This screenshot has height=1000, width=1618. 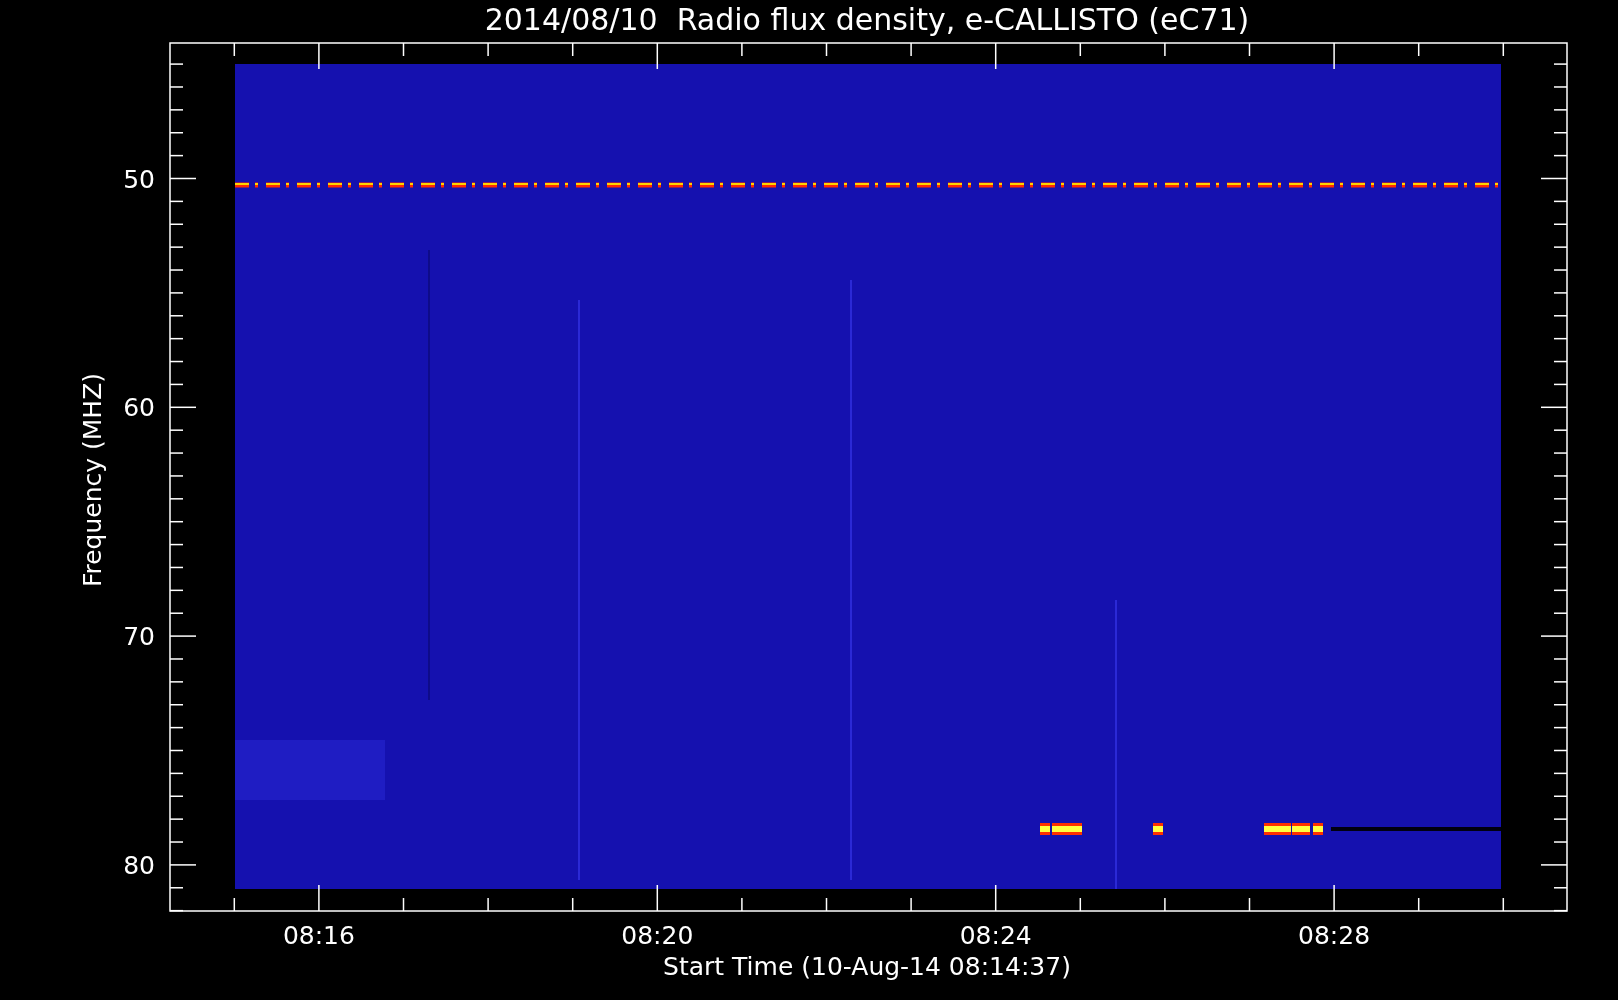 I want to click on axis-tick-label: 08:28, so click(x=1334, y=935).